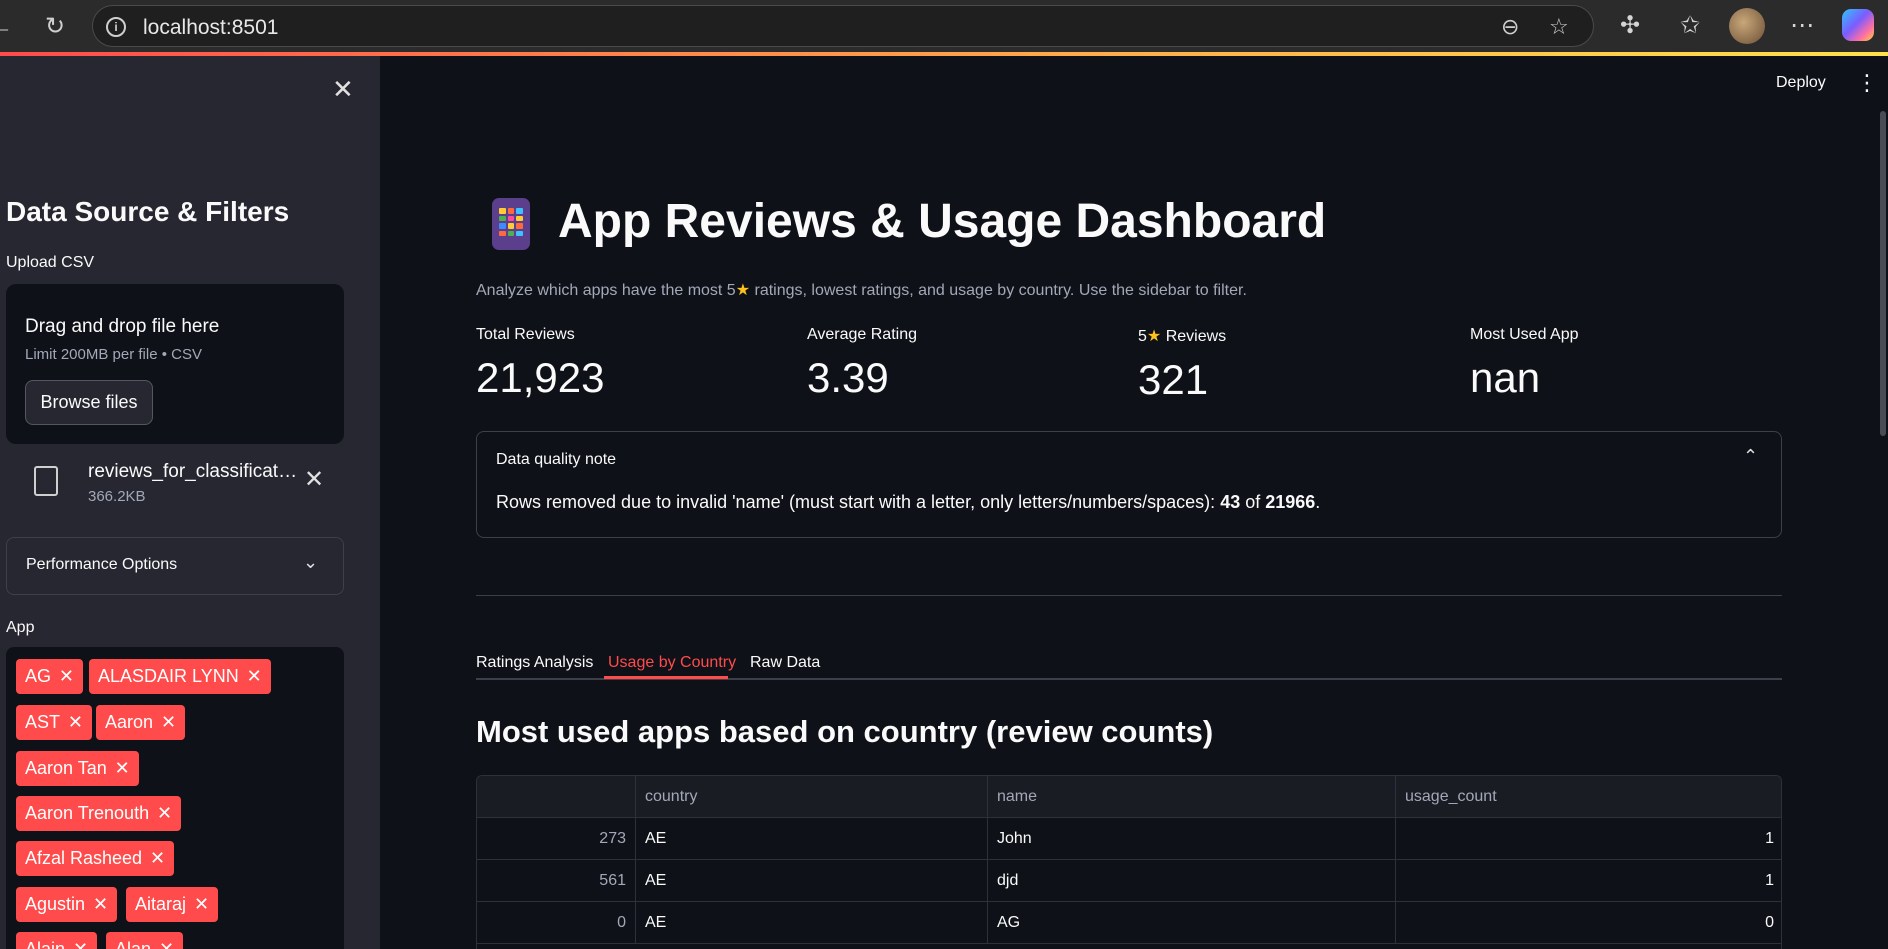 This screenshot has height=949, width=1888. Describe the element at coordinates (525, 334) in the screenshot. I see `metric-label: Total Reviews` at that location.